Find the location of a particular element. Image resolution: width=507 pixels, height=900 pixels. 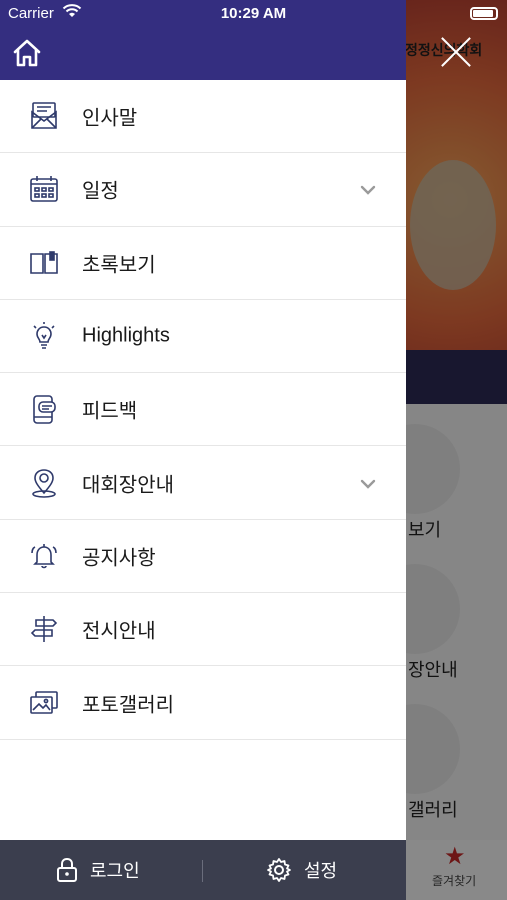

menu-item-label: 인사말 is located at coordinates (110, 117).